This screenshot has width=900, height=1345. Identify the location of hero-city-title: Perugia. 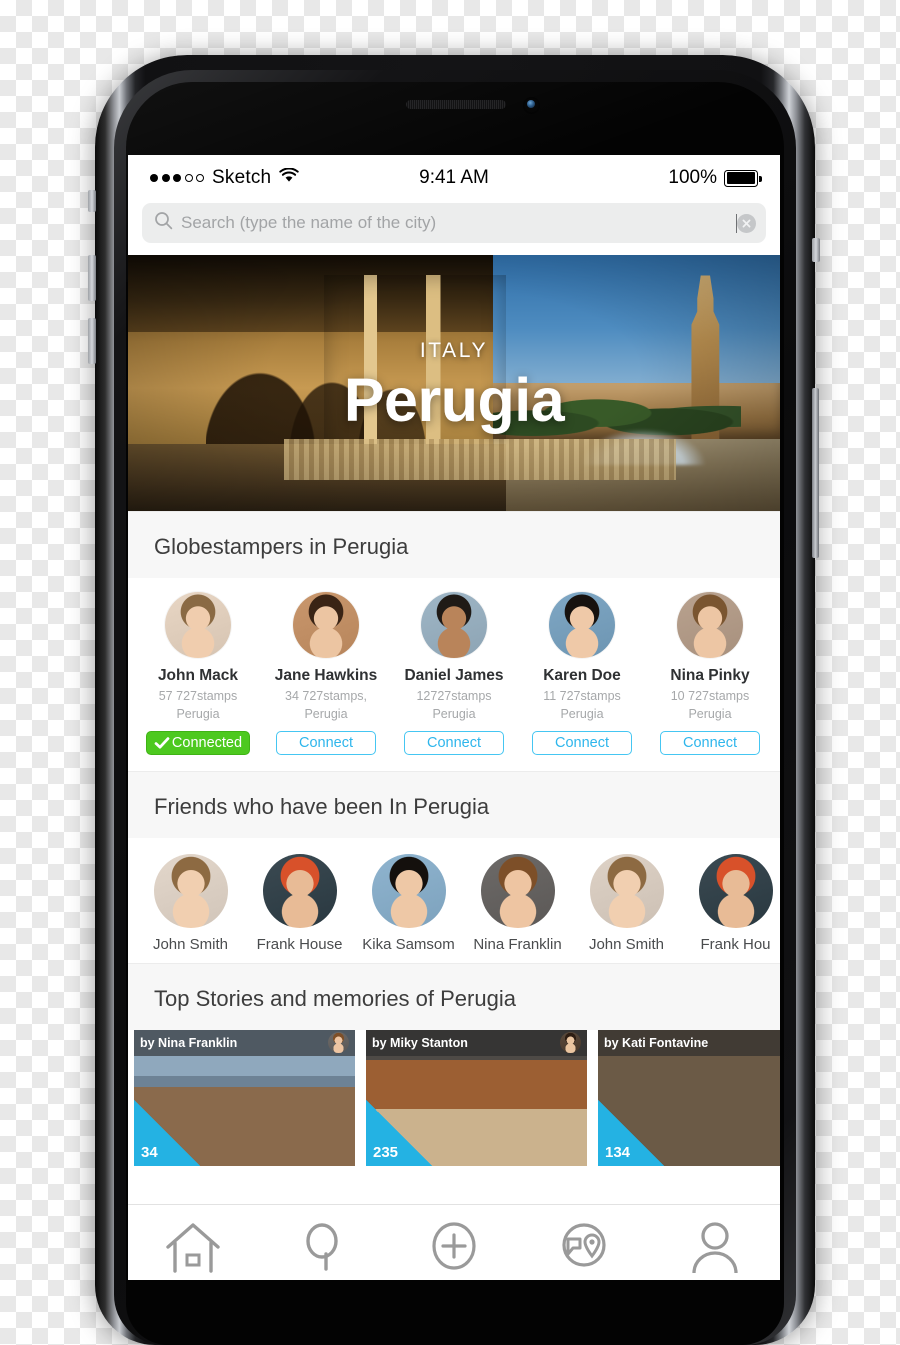
(454, 400).